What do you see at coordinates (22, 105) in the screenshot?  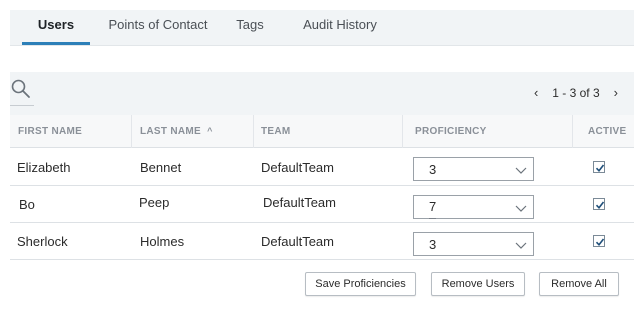 I see `search-underline` at bounding box center [22, 105].